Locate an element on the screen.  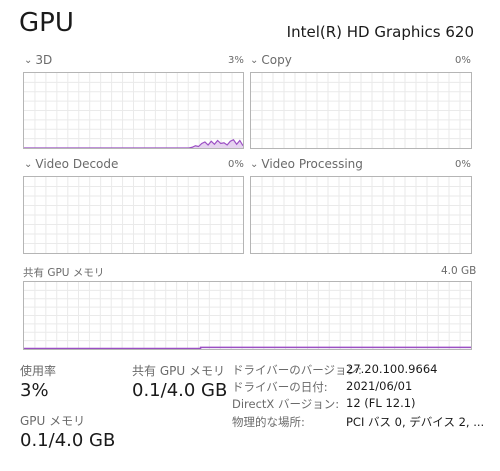
graph-copy-svg is located at coordinates (361, 110).